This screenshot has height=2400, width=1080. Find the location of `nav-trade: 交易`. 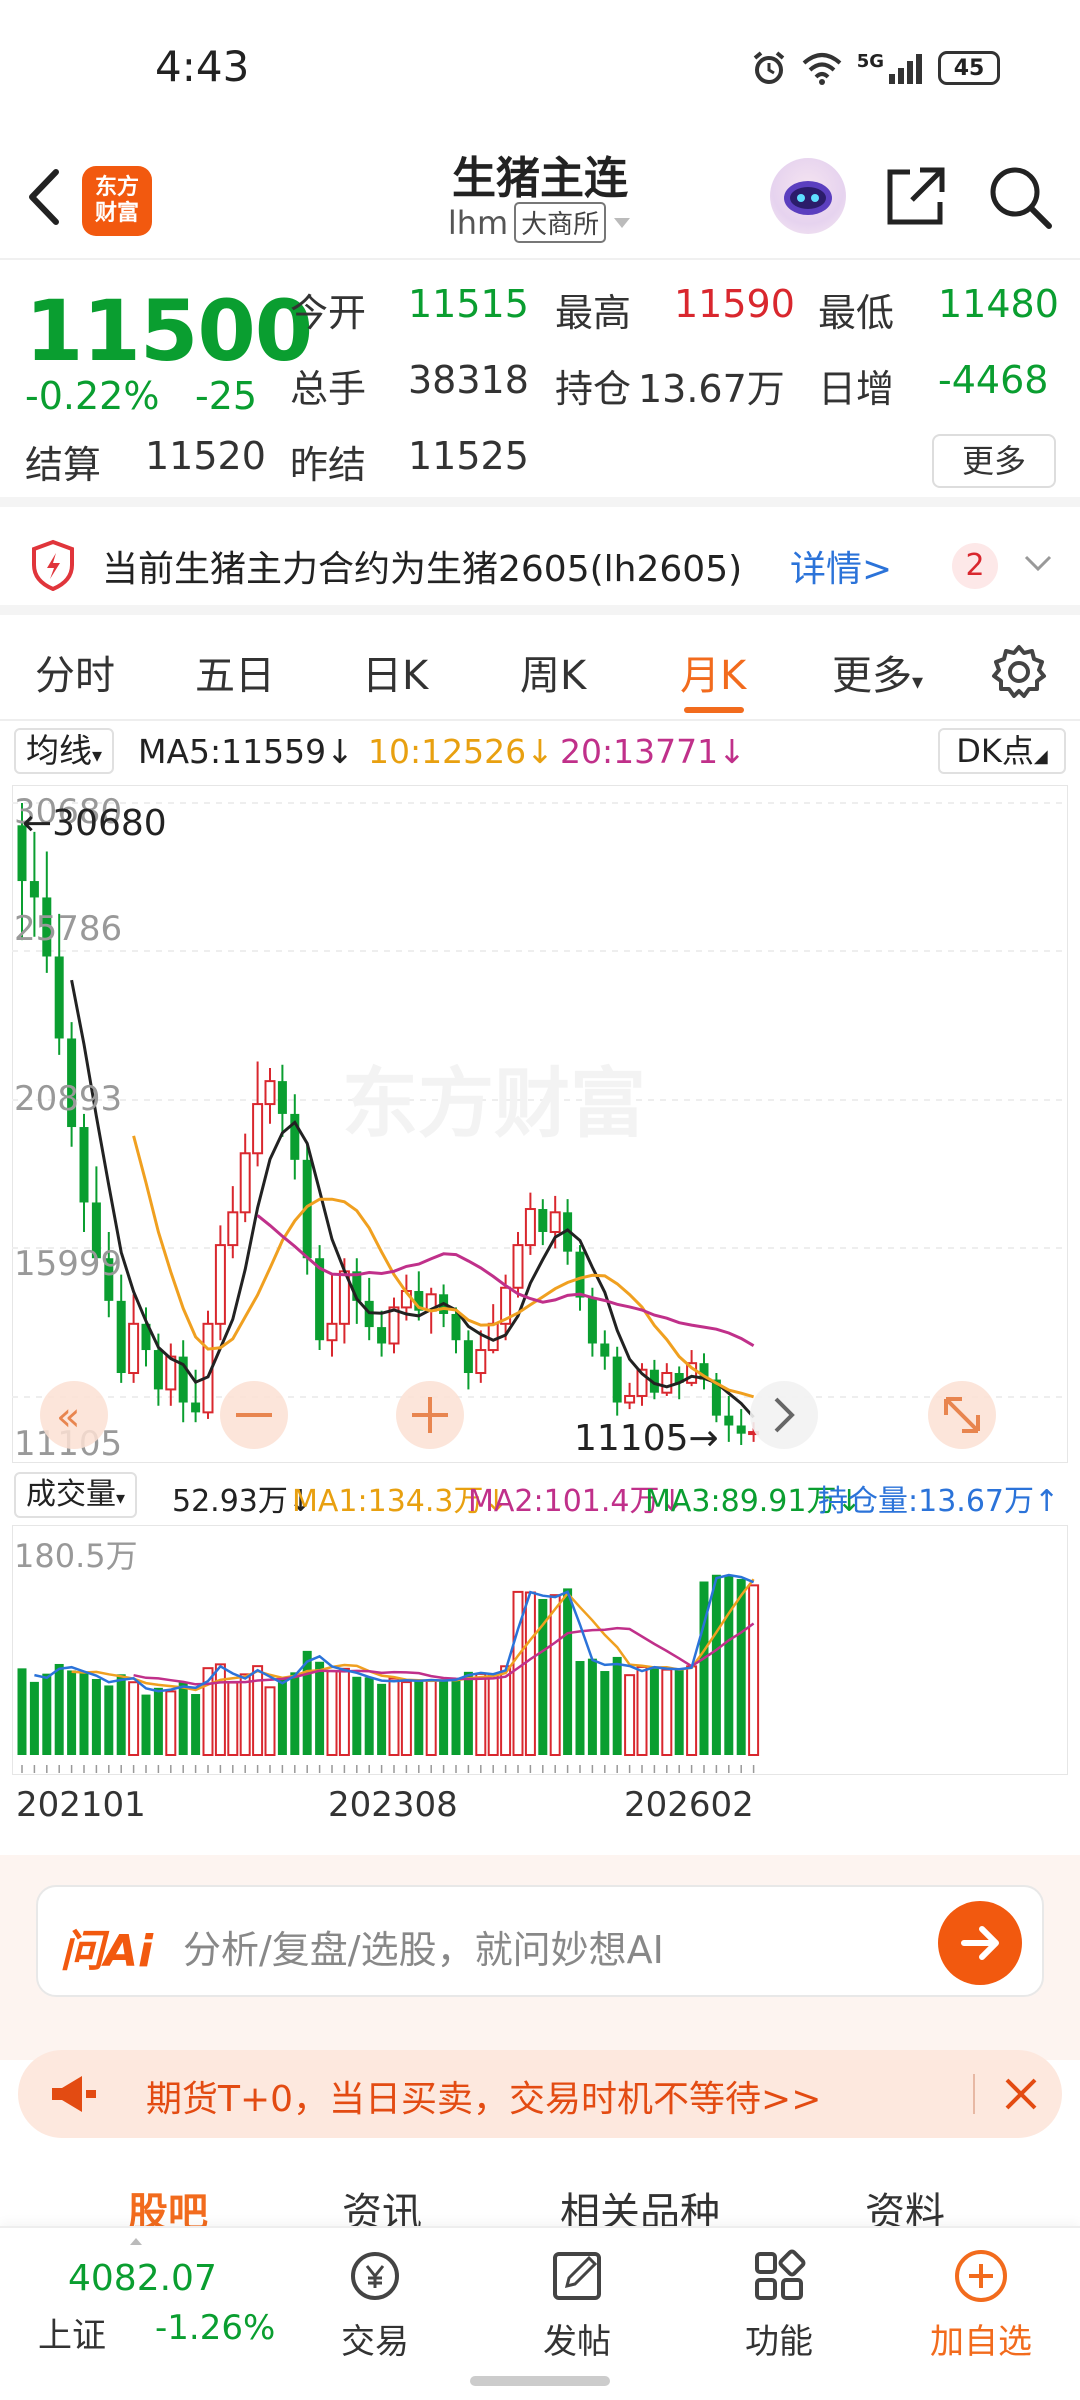

nav-trade: 交易 is located at coordinates (375, 2308).